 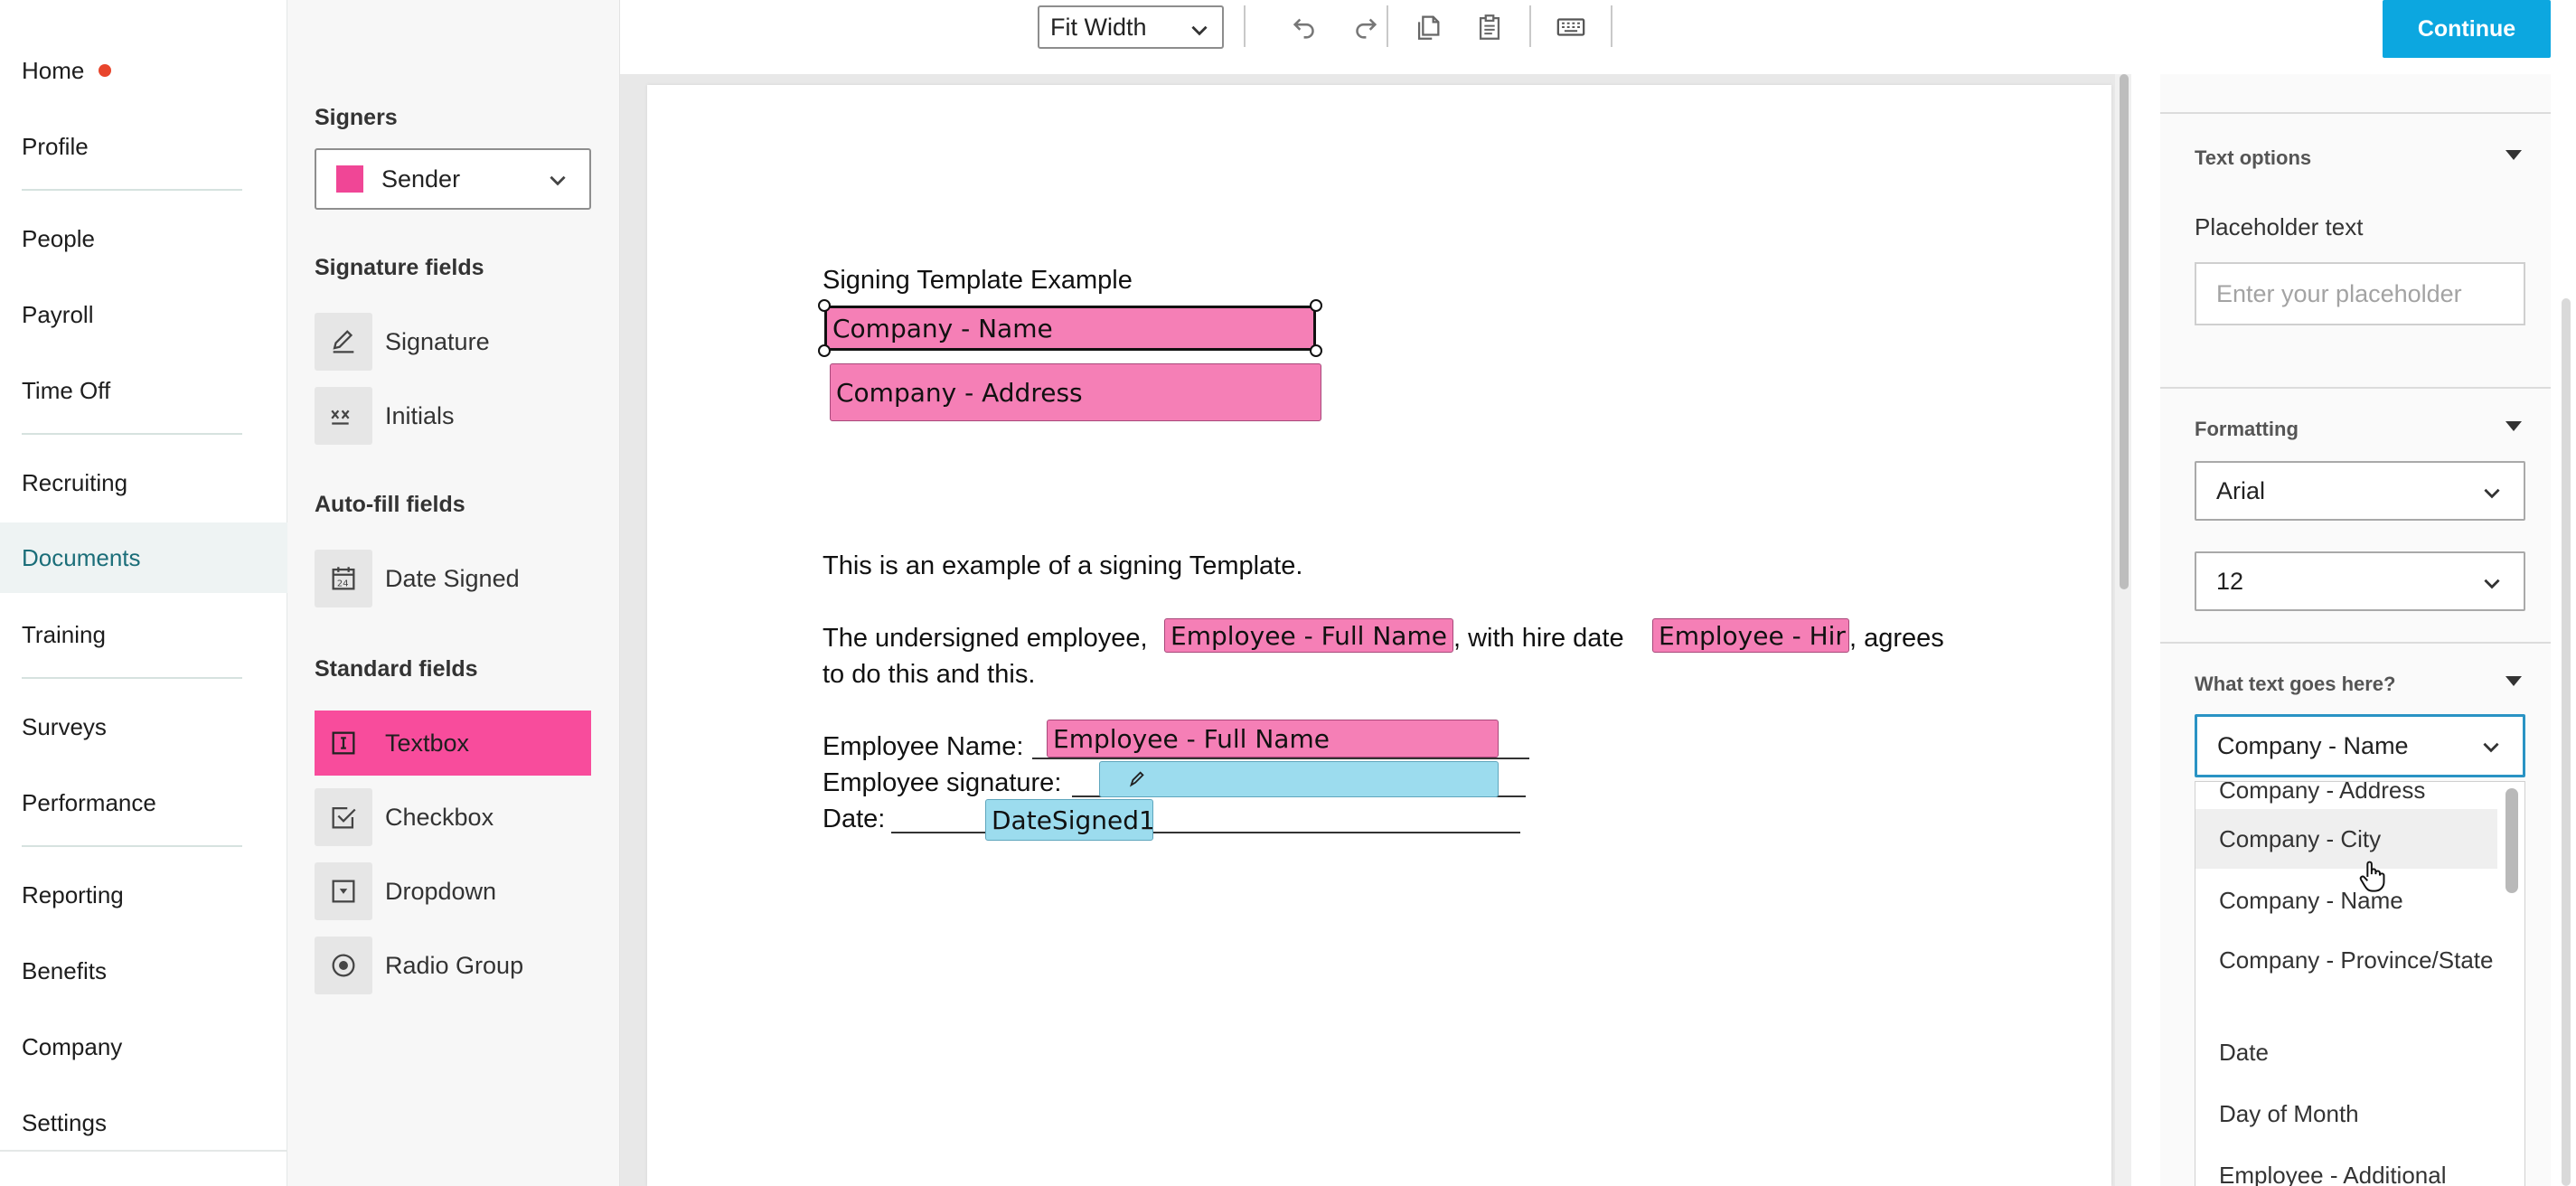 I want to click on continue-button: Continue, so click(x=2467, y=29).